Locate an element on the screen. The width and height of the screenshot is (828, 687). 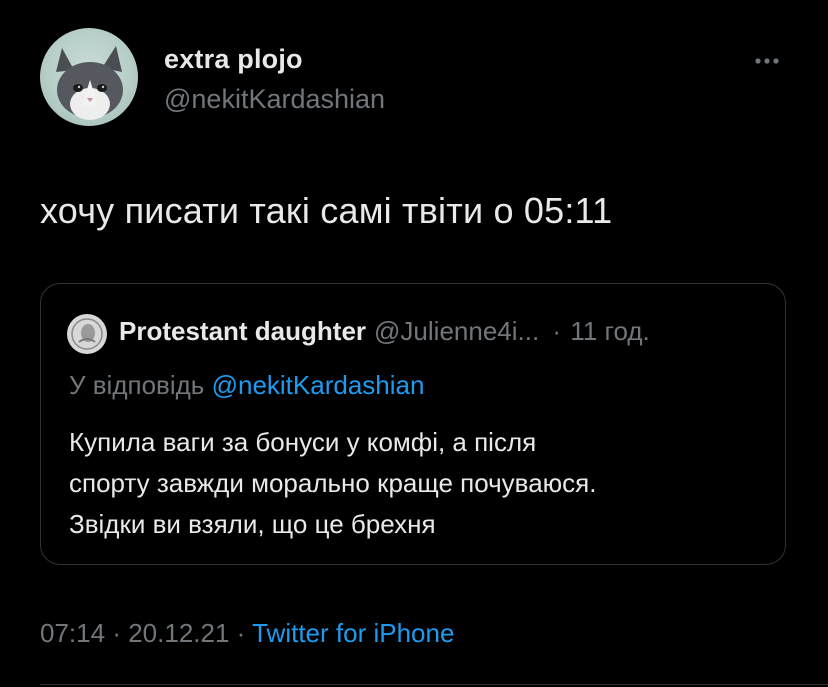
quoted-author-avatar is located at coordinates (87, 334).